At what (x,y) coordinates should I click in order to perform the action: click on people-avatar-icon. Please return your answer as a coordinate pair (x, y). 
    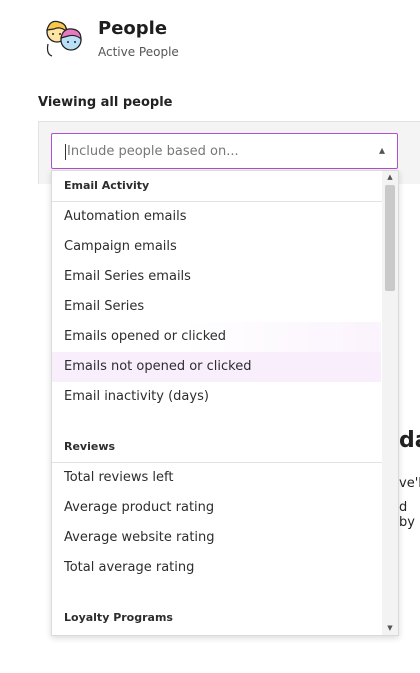
    Looking at the image, I should click on (64, 38).